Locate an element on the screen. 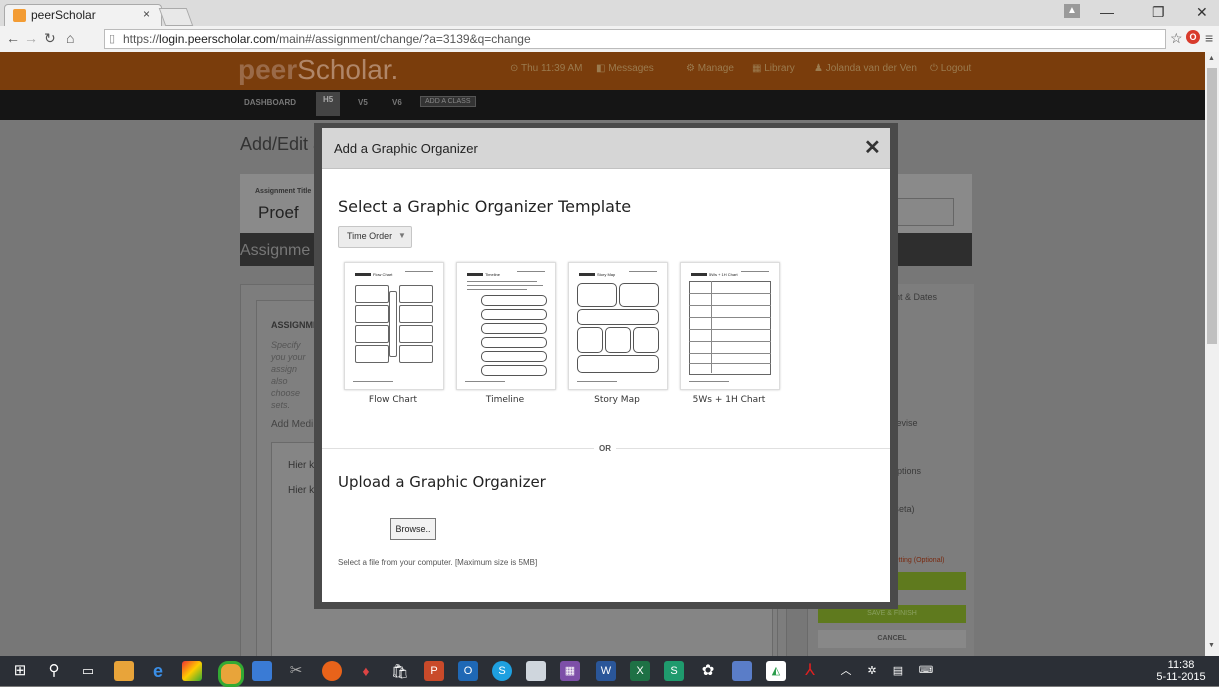 Image resolution: width=1219 pixels, height=687 pixels. template-label-timeline: Timeline is located at coordinates (505, 400).